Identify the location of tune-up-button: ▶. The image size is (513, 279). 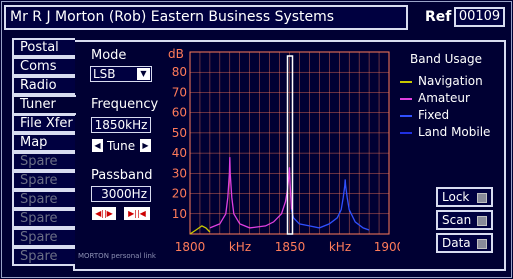
(145, 145).